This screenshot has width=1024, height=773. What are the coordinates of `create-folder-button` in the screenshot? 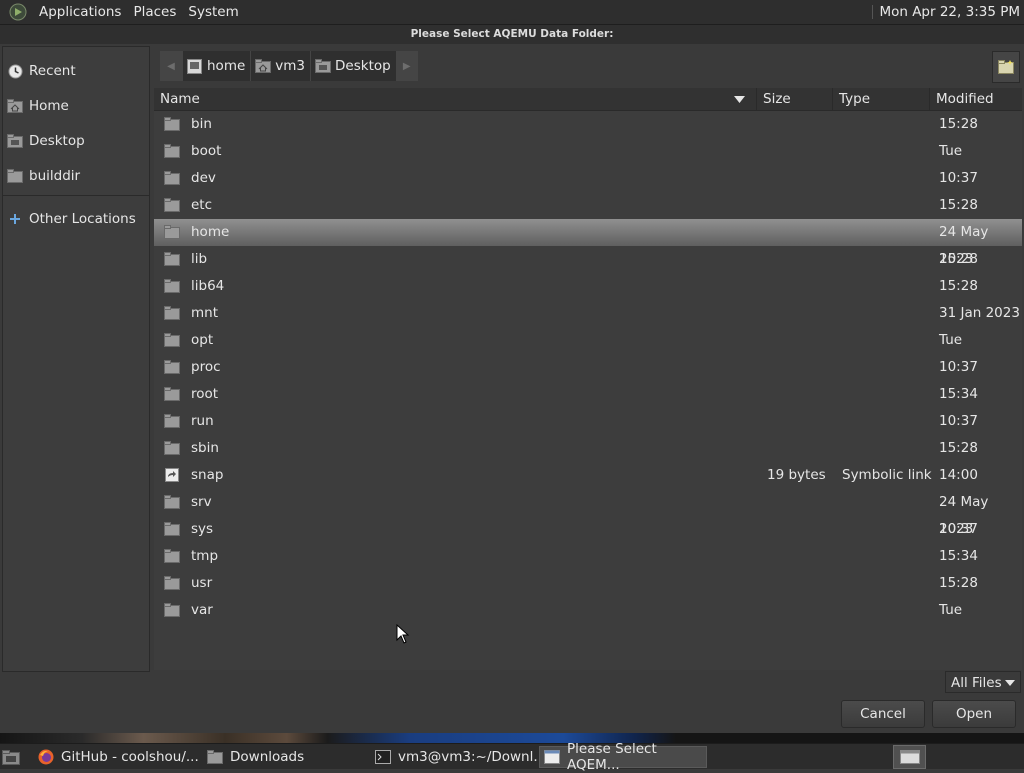 It's located at (1006, 67).